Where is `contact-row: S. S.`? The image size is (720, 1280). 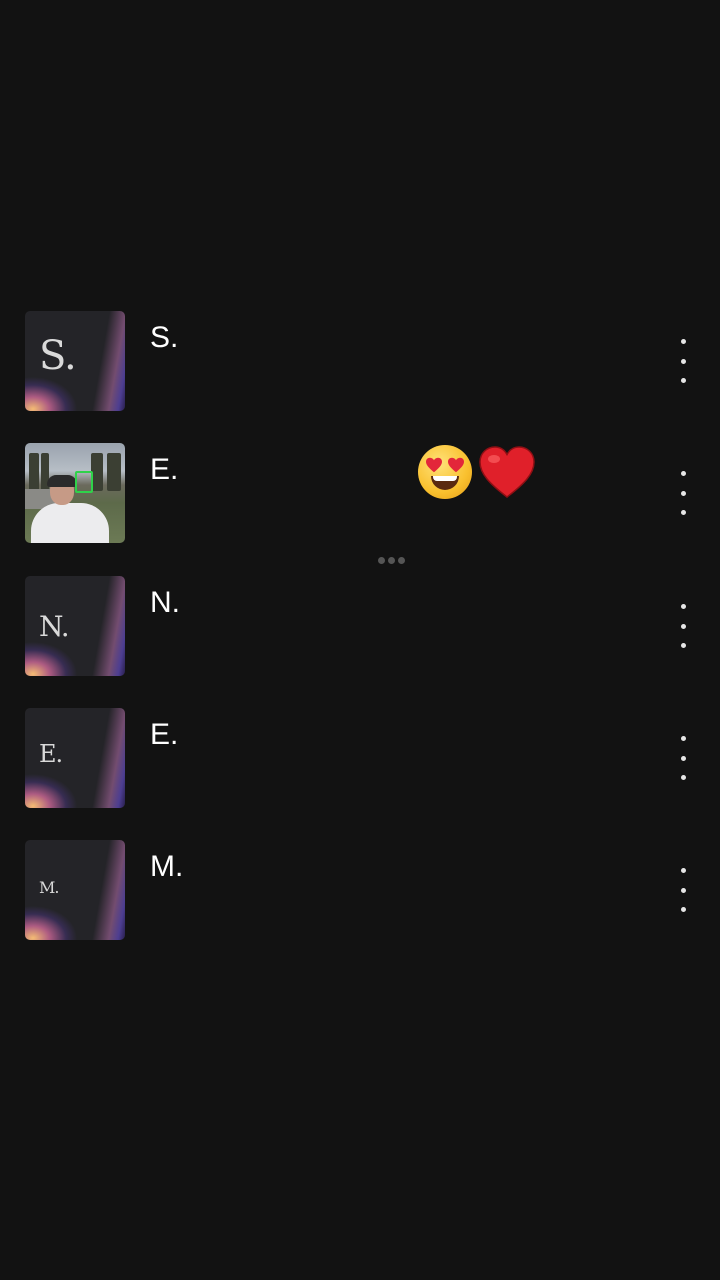
contact-row: S. S. is located at coordinates (360, 361).